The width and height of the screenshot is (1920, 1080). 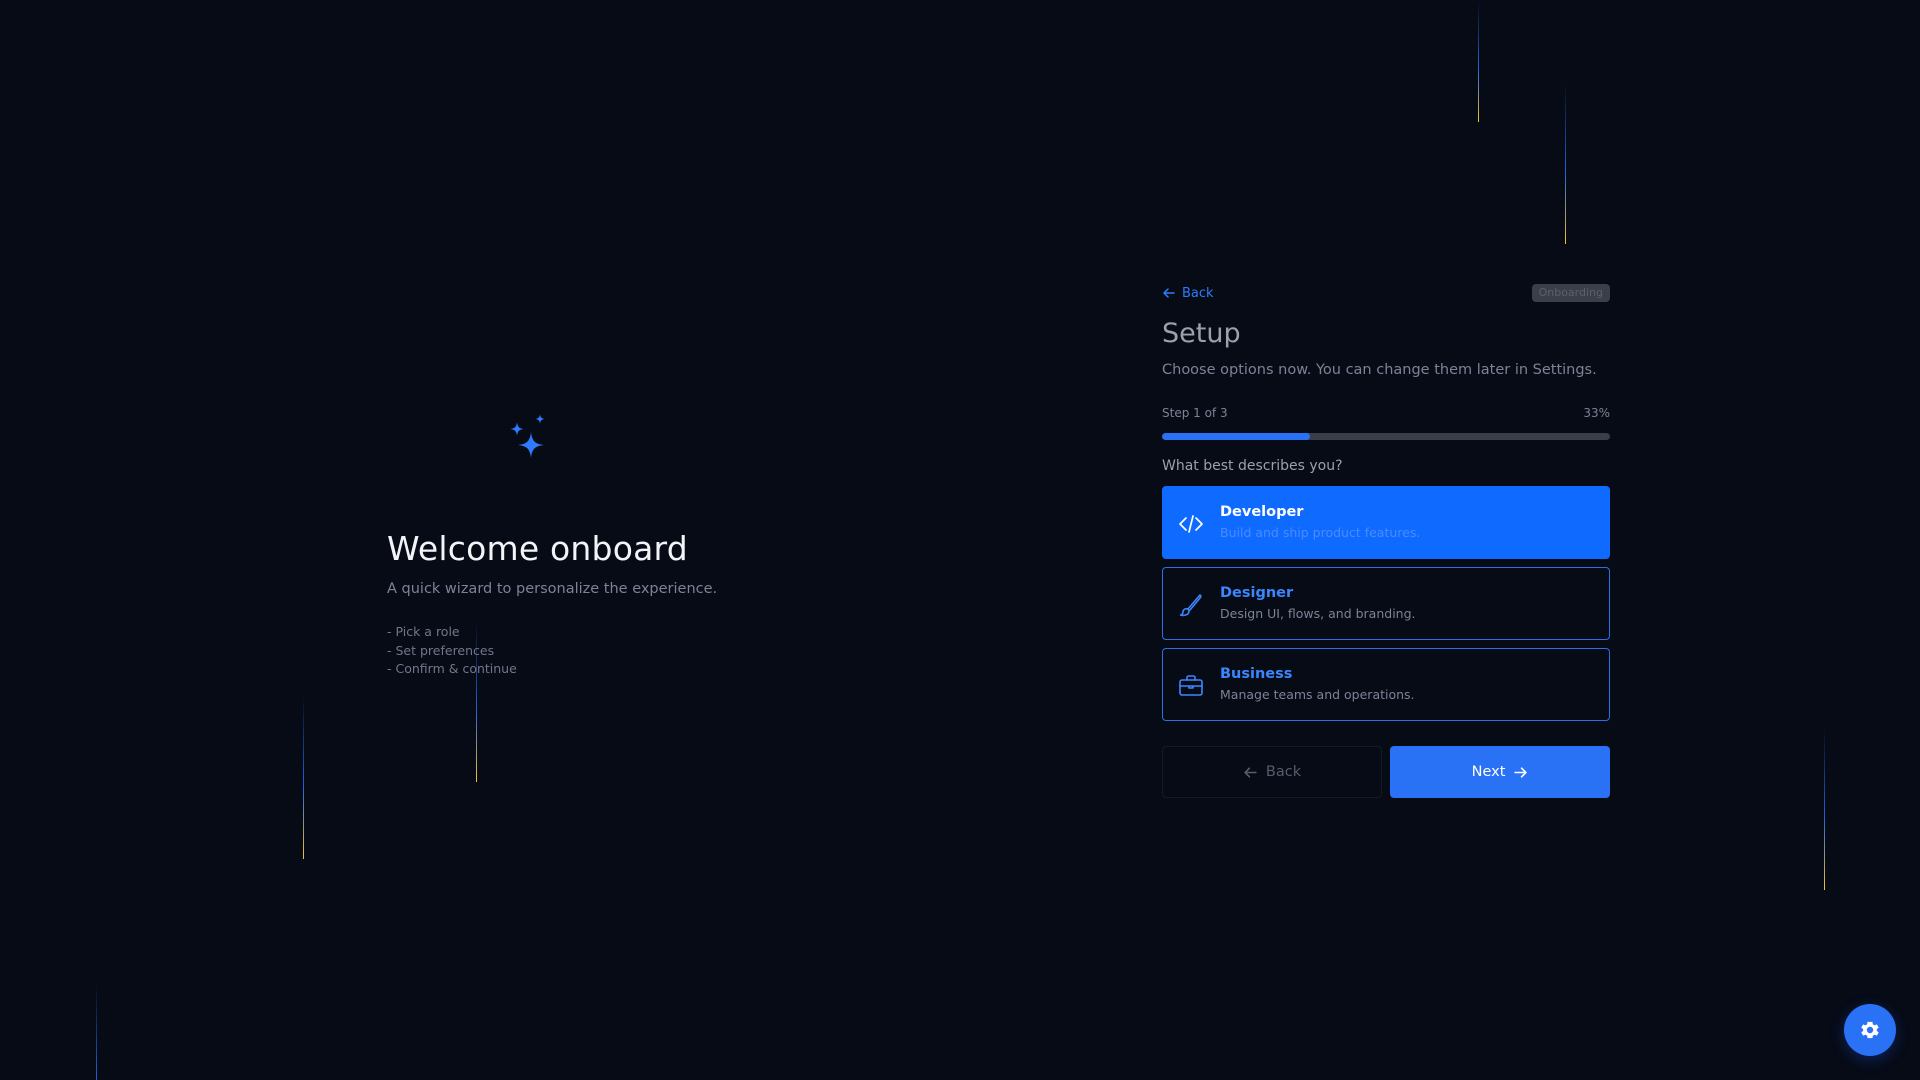 I want to click on step-label: Step 1 of 3, so click(x=1195, y=413).